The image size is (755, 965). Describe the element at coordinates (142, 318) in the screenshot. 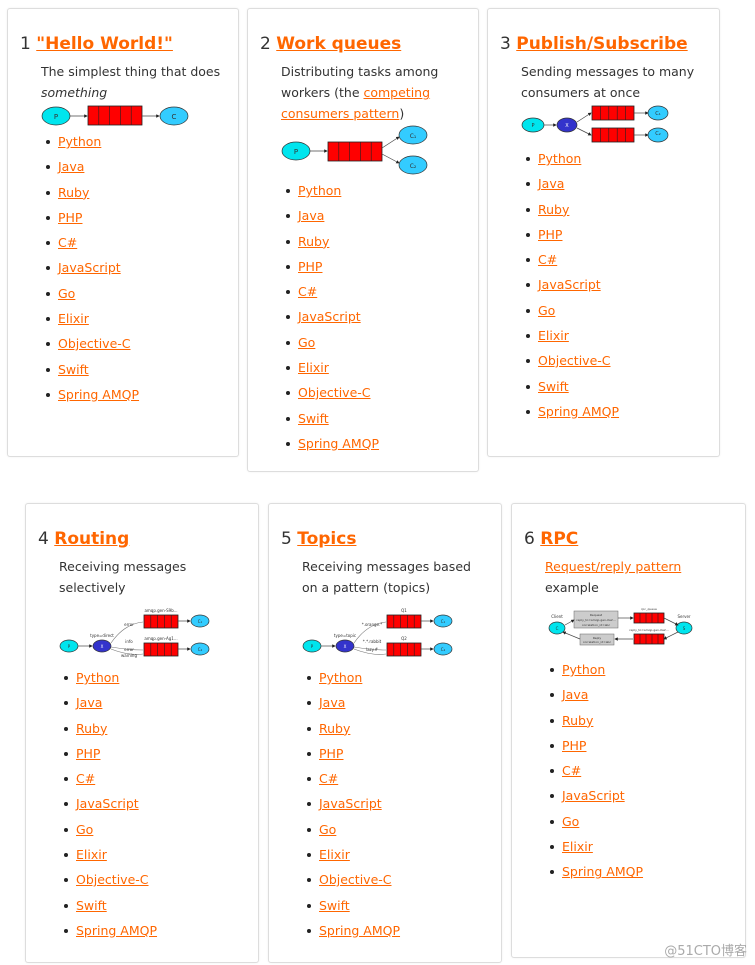

I see `language-item: Elixir` at that location.